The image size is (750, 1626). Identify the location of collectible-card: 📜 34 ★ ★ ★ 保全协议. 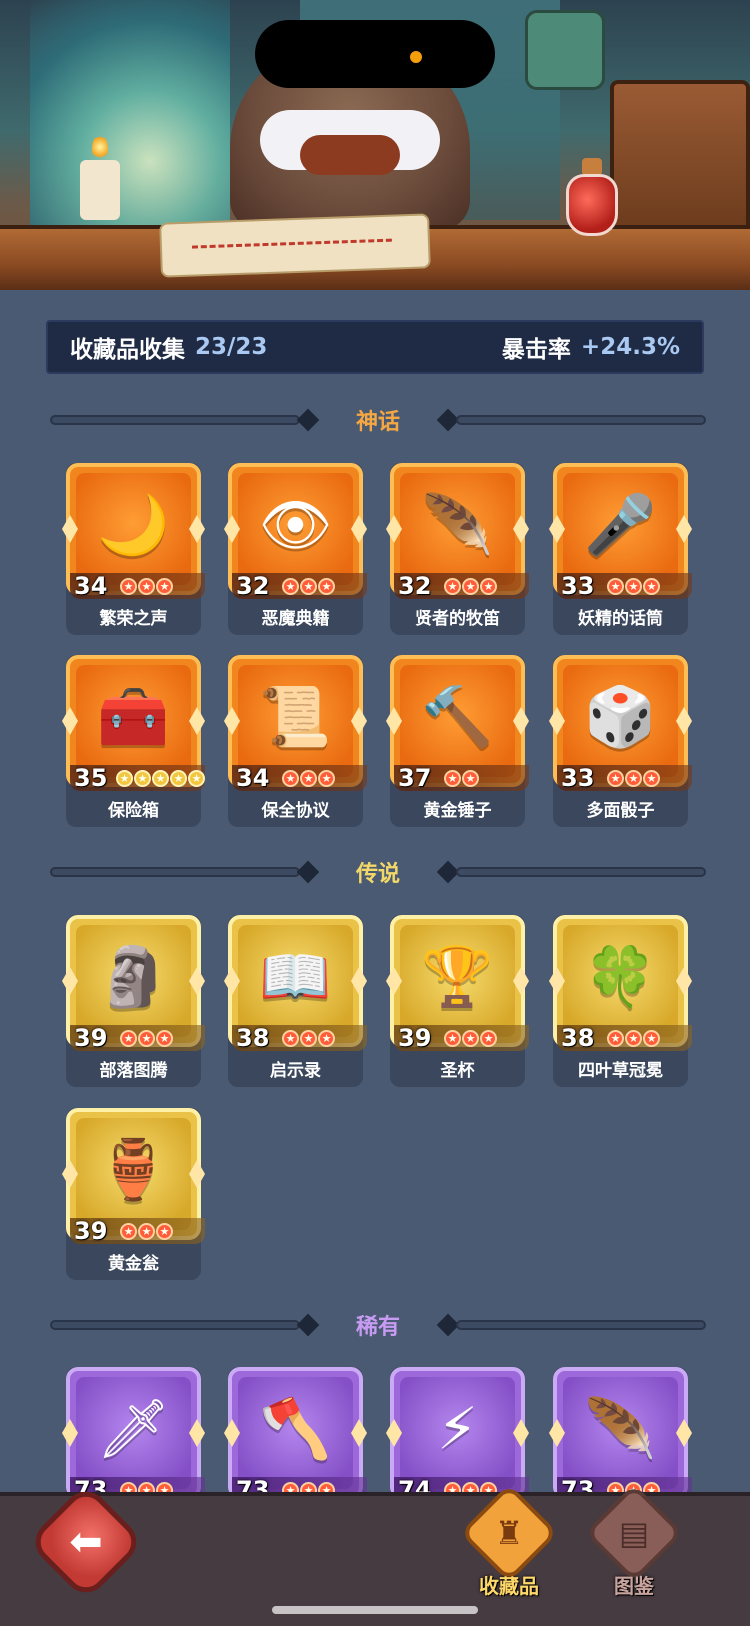
(295, 741).